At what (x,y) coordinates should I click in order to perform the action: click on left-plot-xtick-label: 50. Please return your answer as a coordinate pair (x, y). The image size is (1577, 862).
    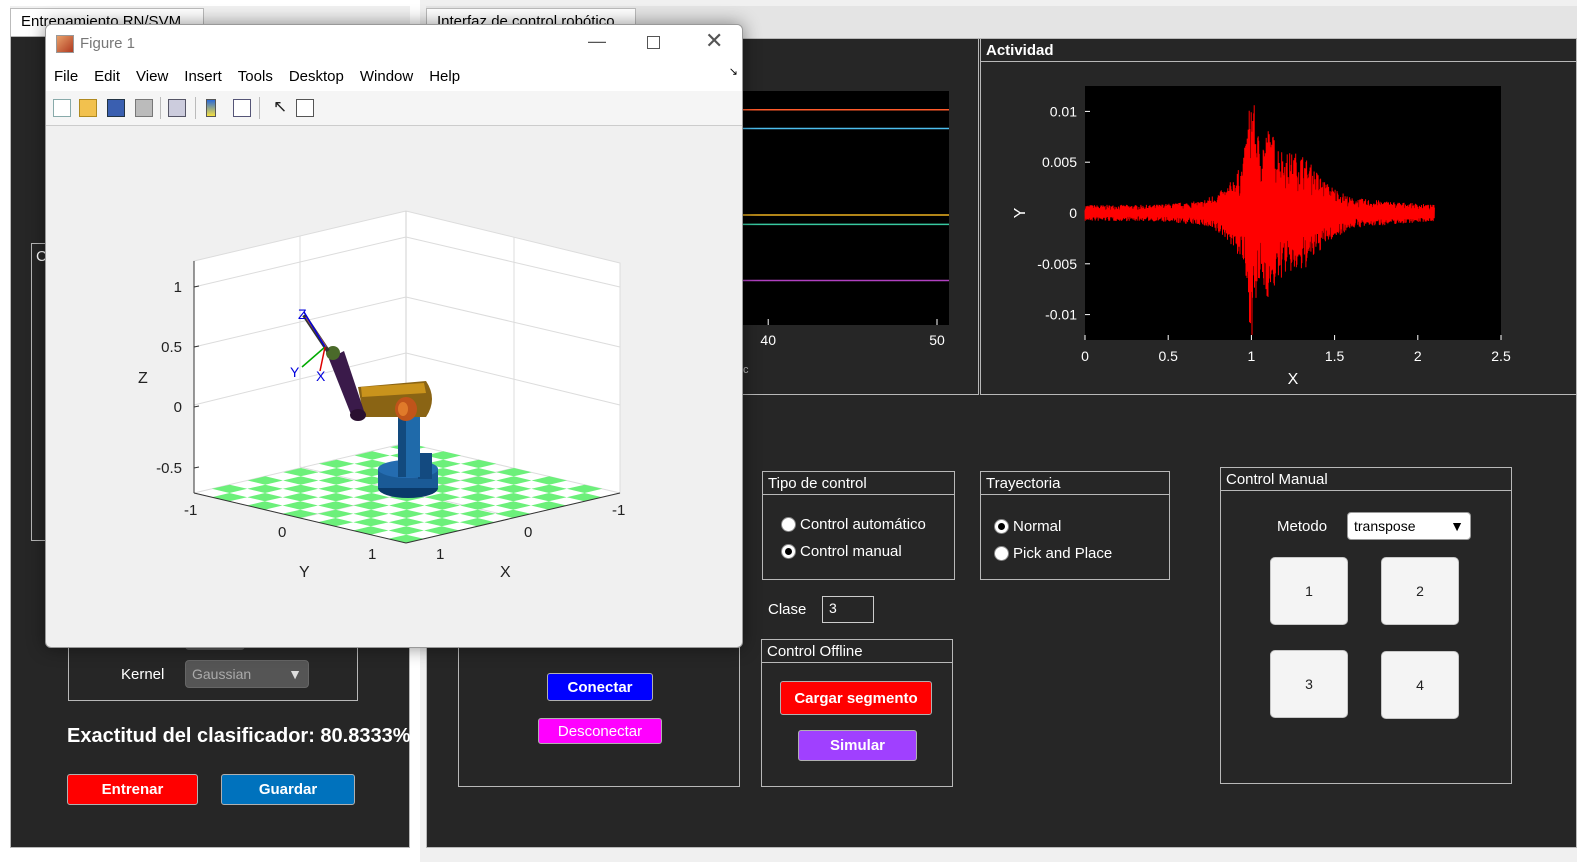
    Looking at the image, I should click on (937, 340).